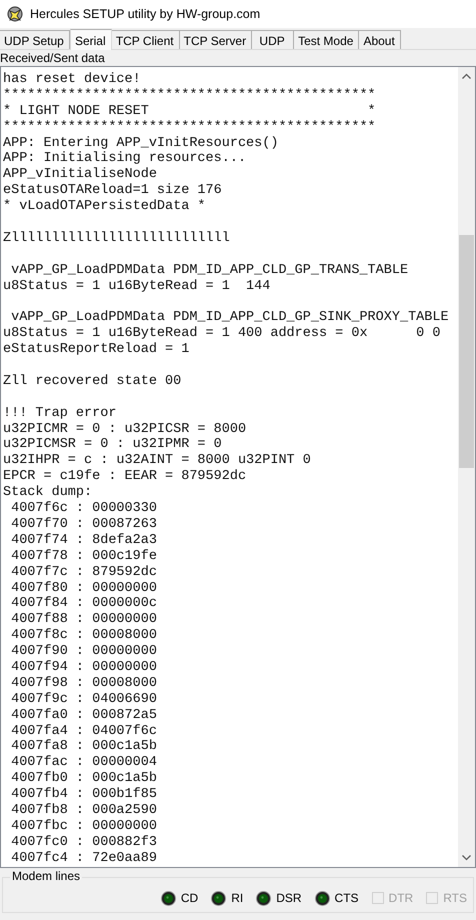 The width and height of the screenshot is (476, 920). What do you see at coordinates (157, 461) in the screenshot?
I see `log-line: u32IHPR = c : u32AINT = 8000 u32PINT 0` at bounding box center [157, 461].